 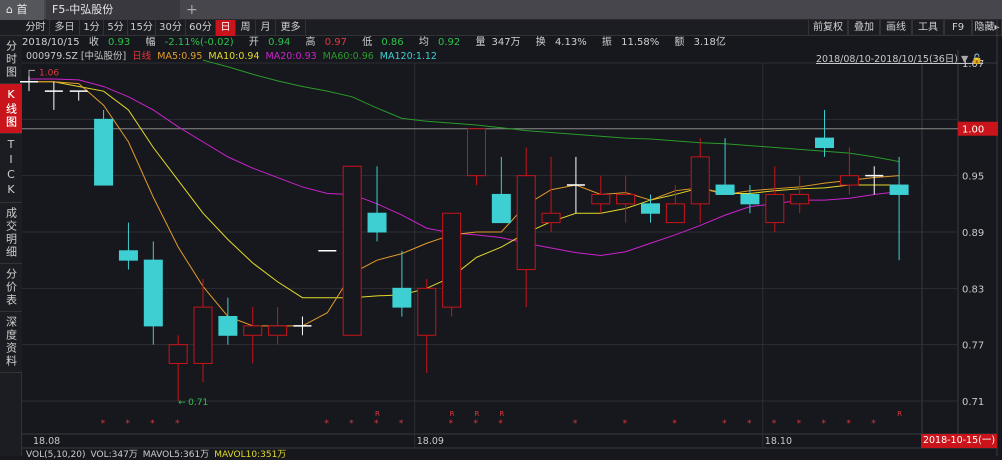 What do you see at coordinates (176, 455) in the screenshot?
I see `mavol5-value: MAVOL5:361万` at bounding box center [176, 455].